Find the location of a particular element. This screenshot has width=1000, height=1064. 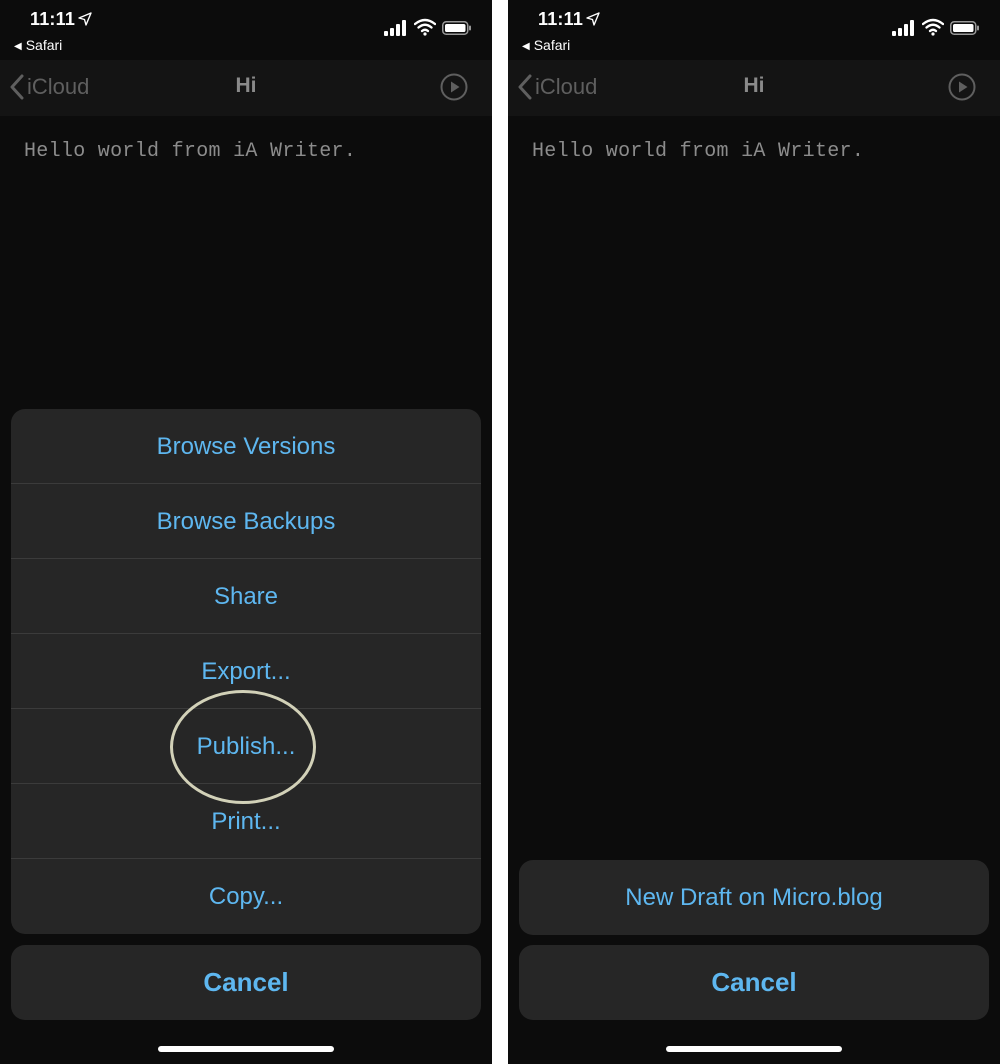

browse-backups-button: Browse Backups is located at coordinates (246, 521).